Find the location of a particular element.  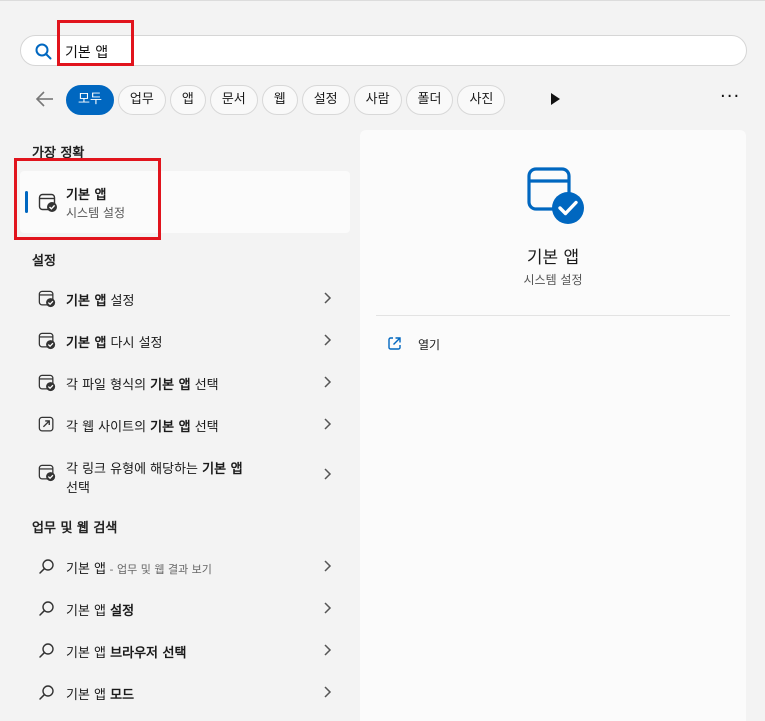

web-search-result-item: 기본 앱 브라우저 선택 is located at coordinates (185, 650).